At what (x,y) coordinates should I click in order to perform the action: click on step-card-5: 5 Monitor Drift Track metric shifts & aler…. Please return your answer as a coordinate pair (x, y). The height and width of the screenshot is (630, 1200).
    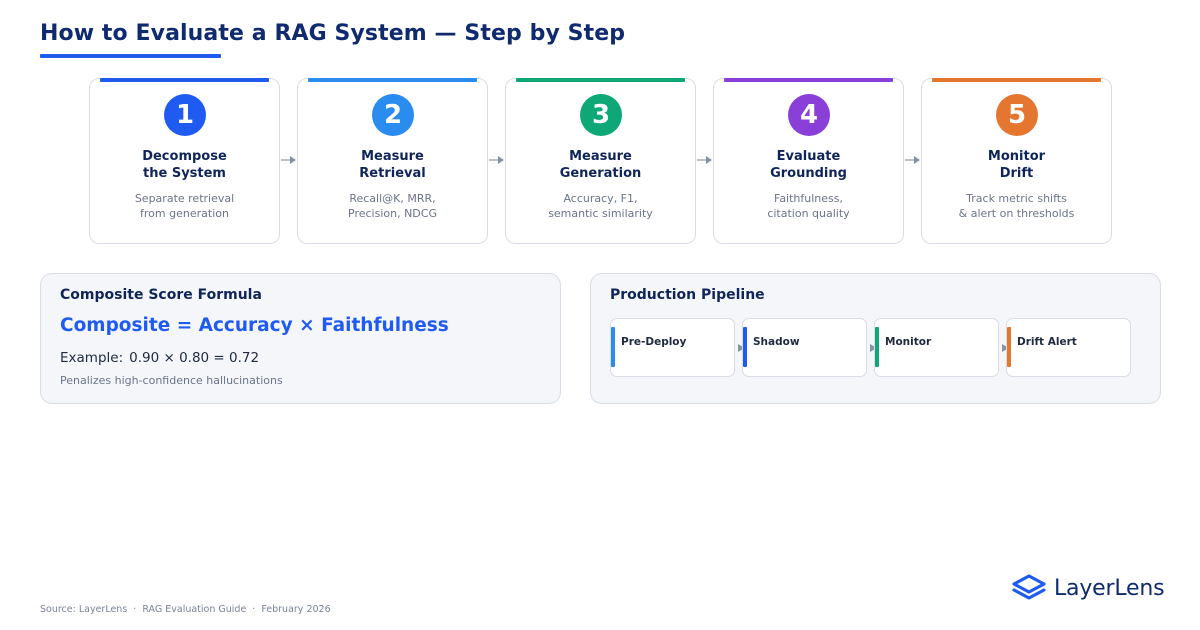
    Looking at the image, I should click on (1016, 161).